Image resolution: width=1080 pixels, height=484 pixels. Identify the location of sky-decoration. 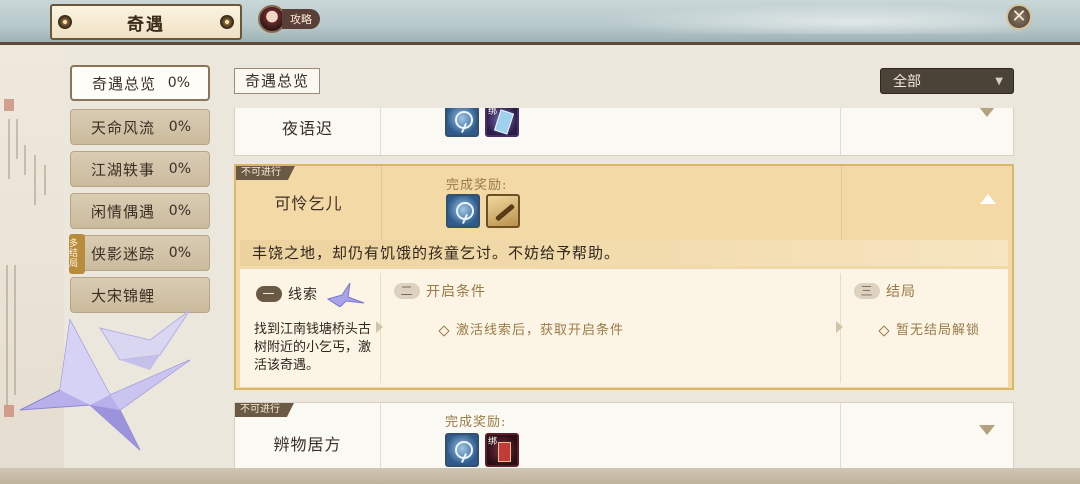
(810, 19).